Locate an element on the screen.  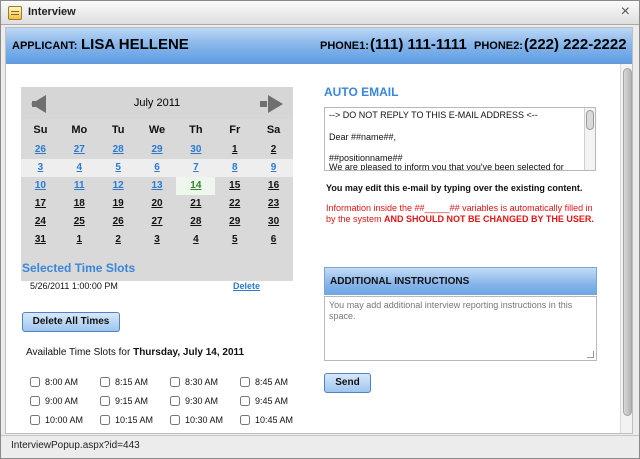
phone2-label: PHONE2: is located at coordinates (498, 46).